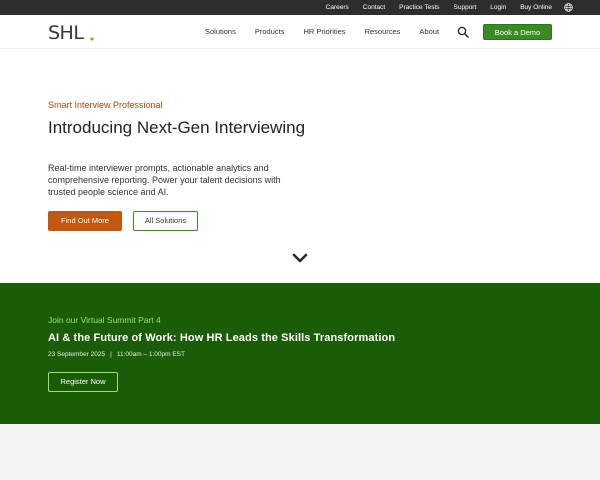 This screenshot has width=600, height=480. What do you see at coordinates (383, 31) in the screenshot?
I see `nav-item-resources: Resources` at bounding box center [383, 31].